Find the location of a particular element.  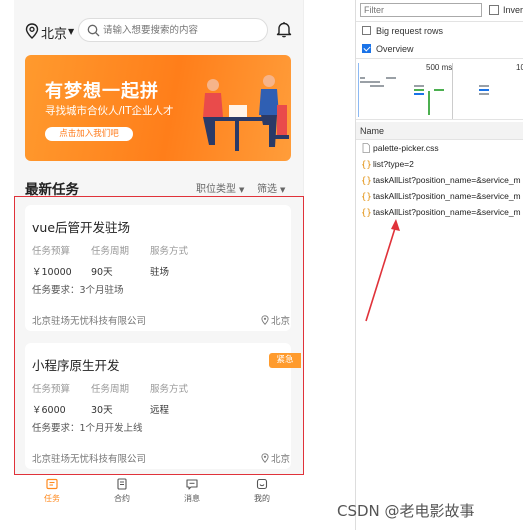

city-selector: 北京 is located at coordinates (54, 32).